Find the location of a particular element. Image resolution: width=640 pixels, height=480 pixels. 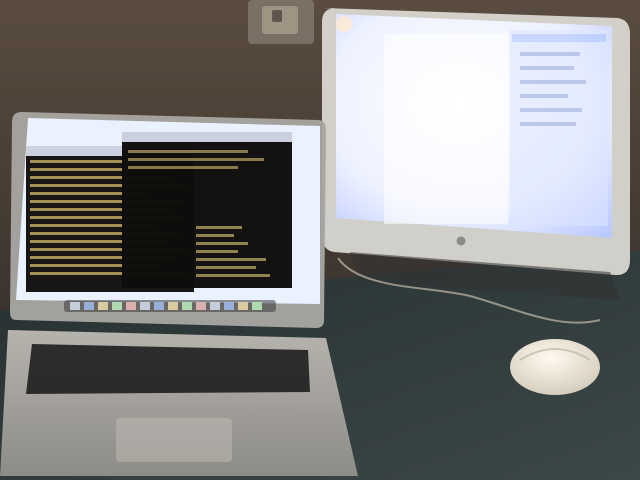

laptop-trackpad is located at coordinates (174, 440).